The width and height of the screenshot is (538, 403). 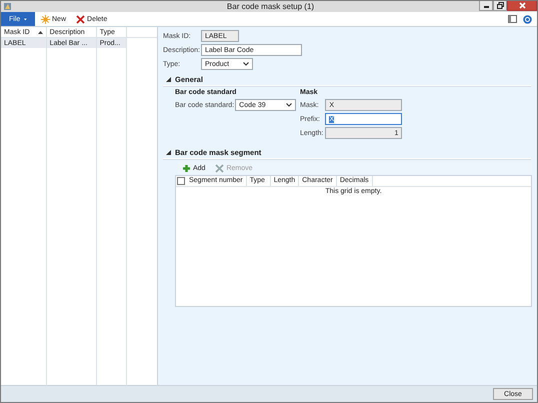 I want to click on sort-icon, so click(x=40, y=32).